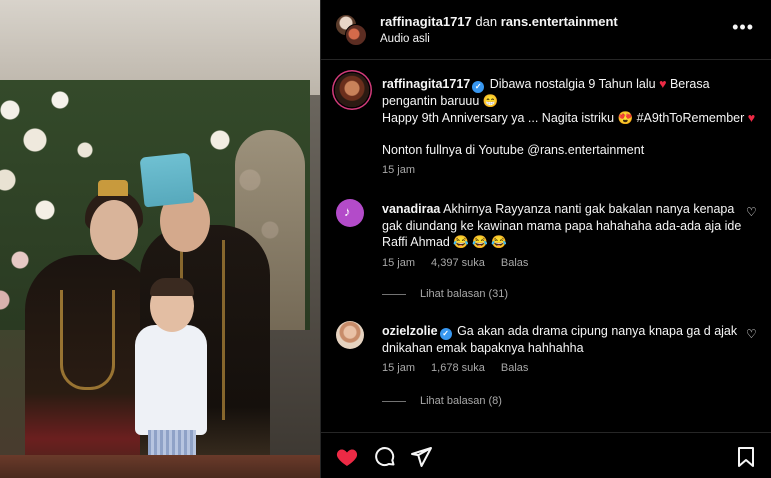 The image size is (771, 478). What do you see at coordinates (347, 457) in the screenshot?
I see `heart-icon` at bounding box center [347, 457].